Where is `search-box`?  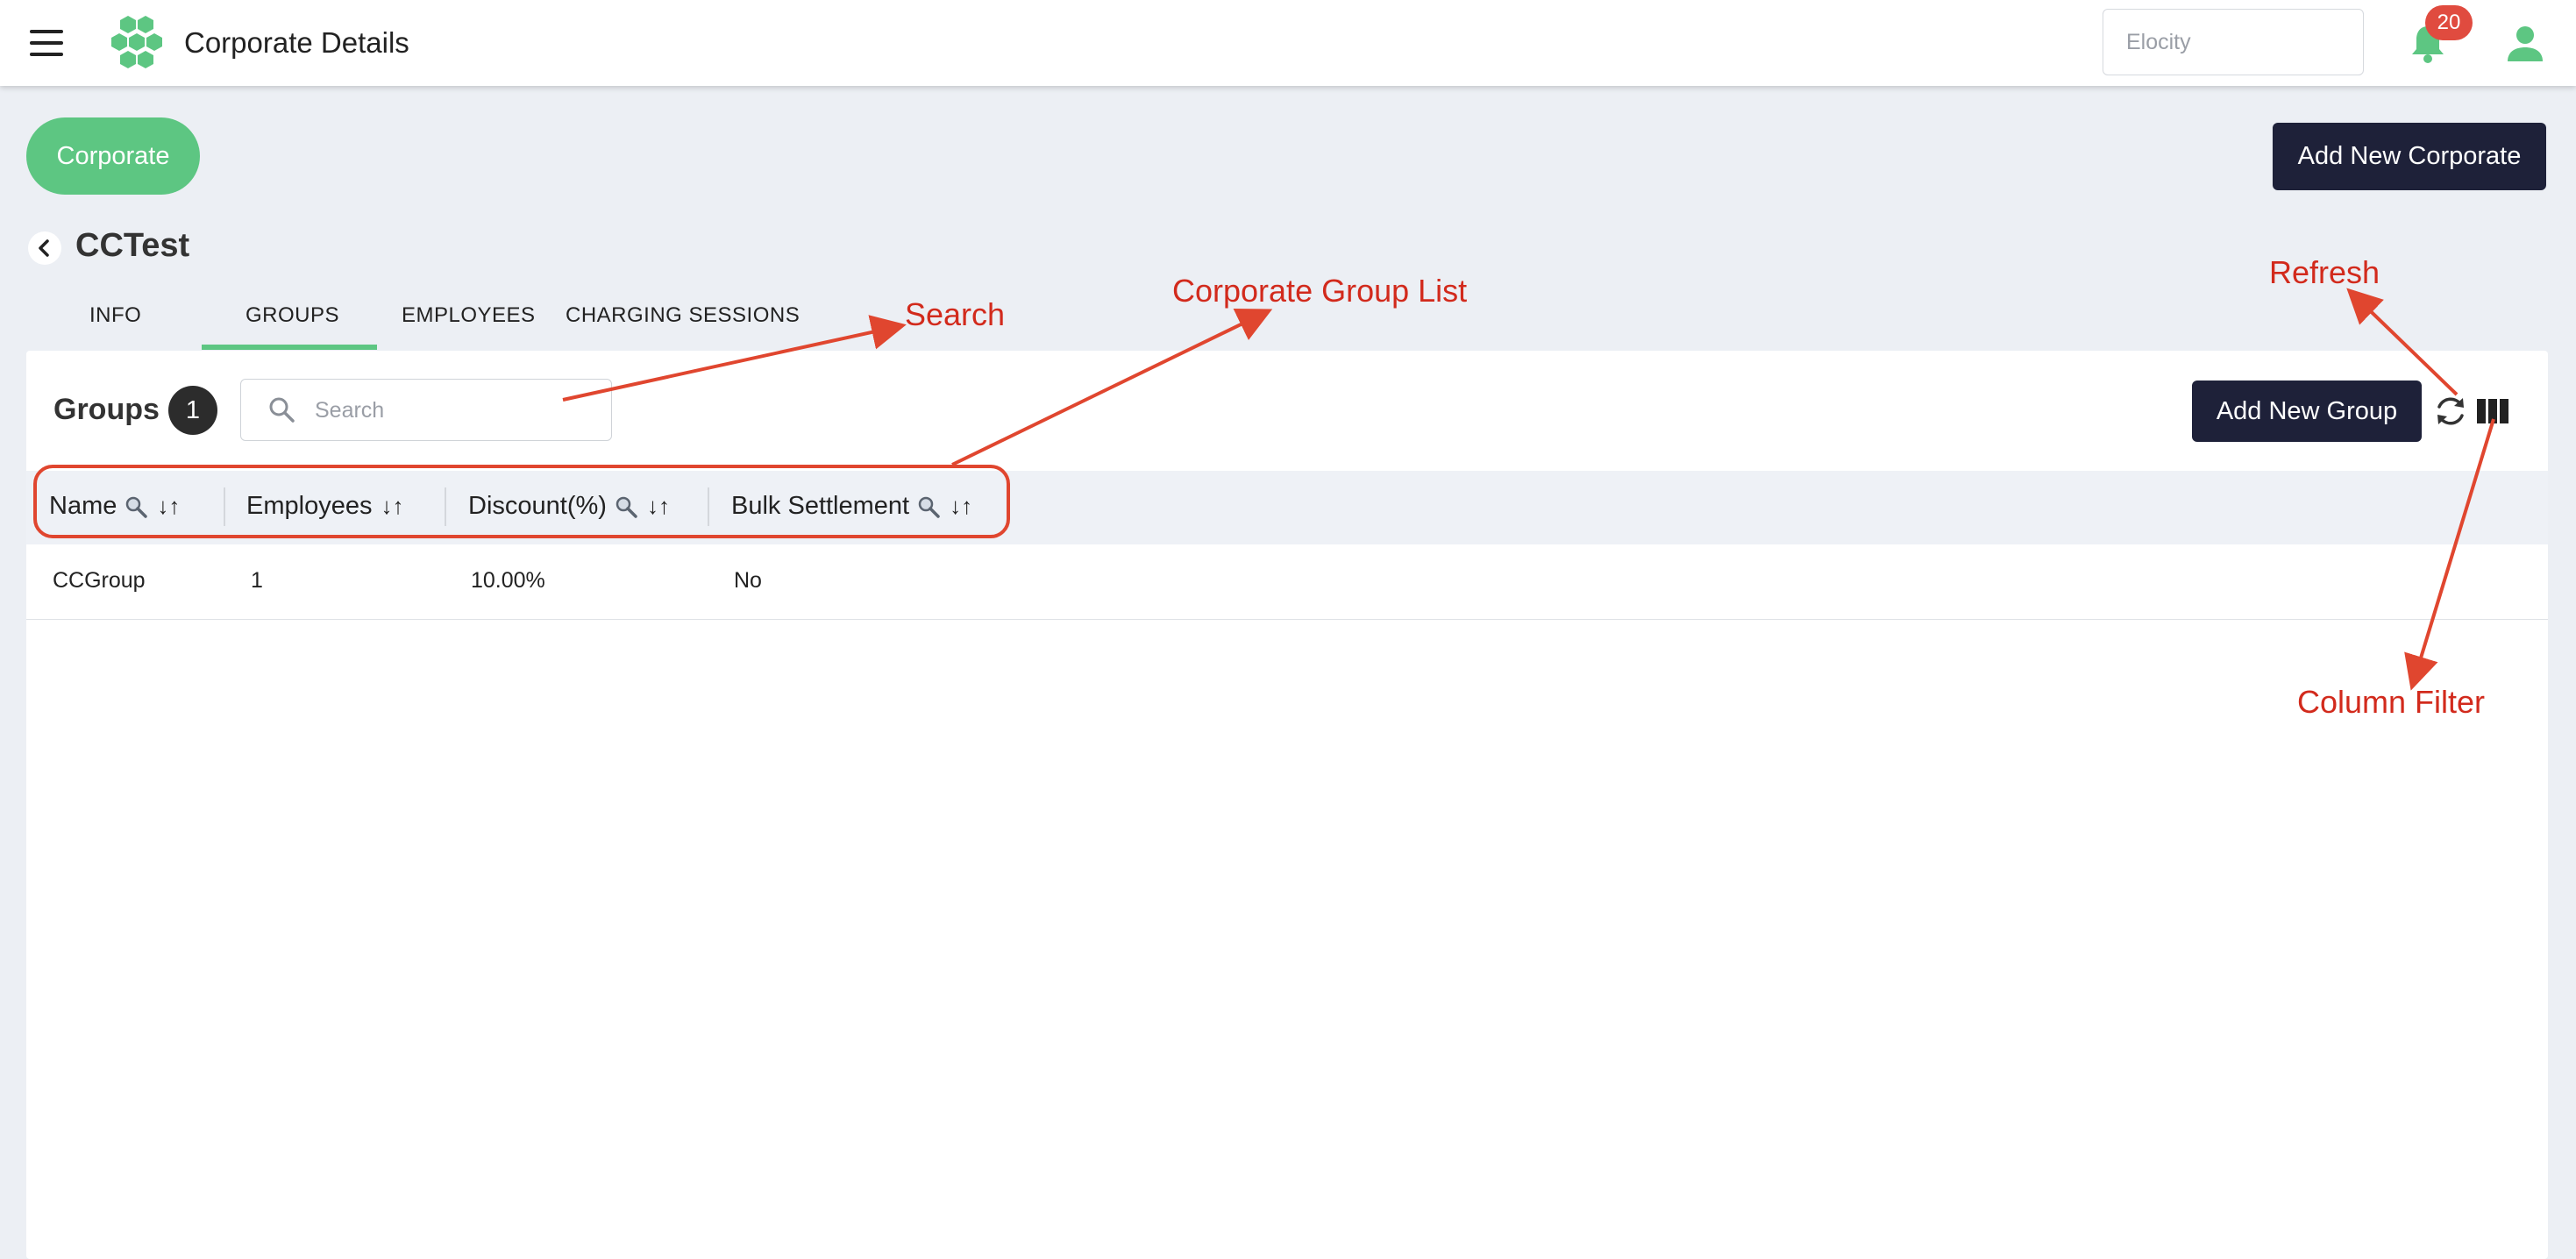 search-box is located at coordinates (426, 410).